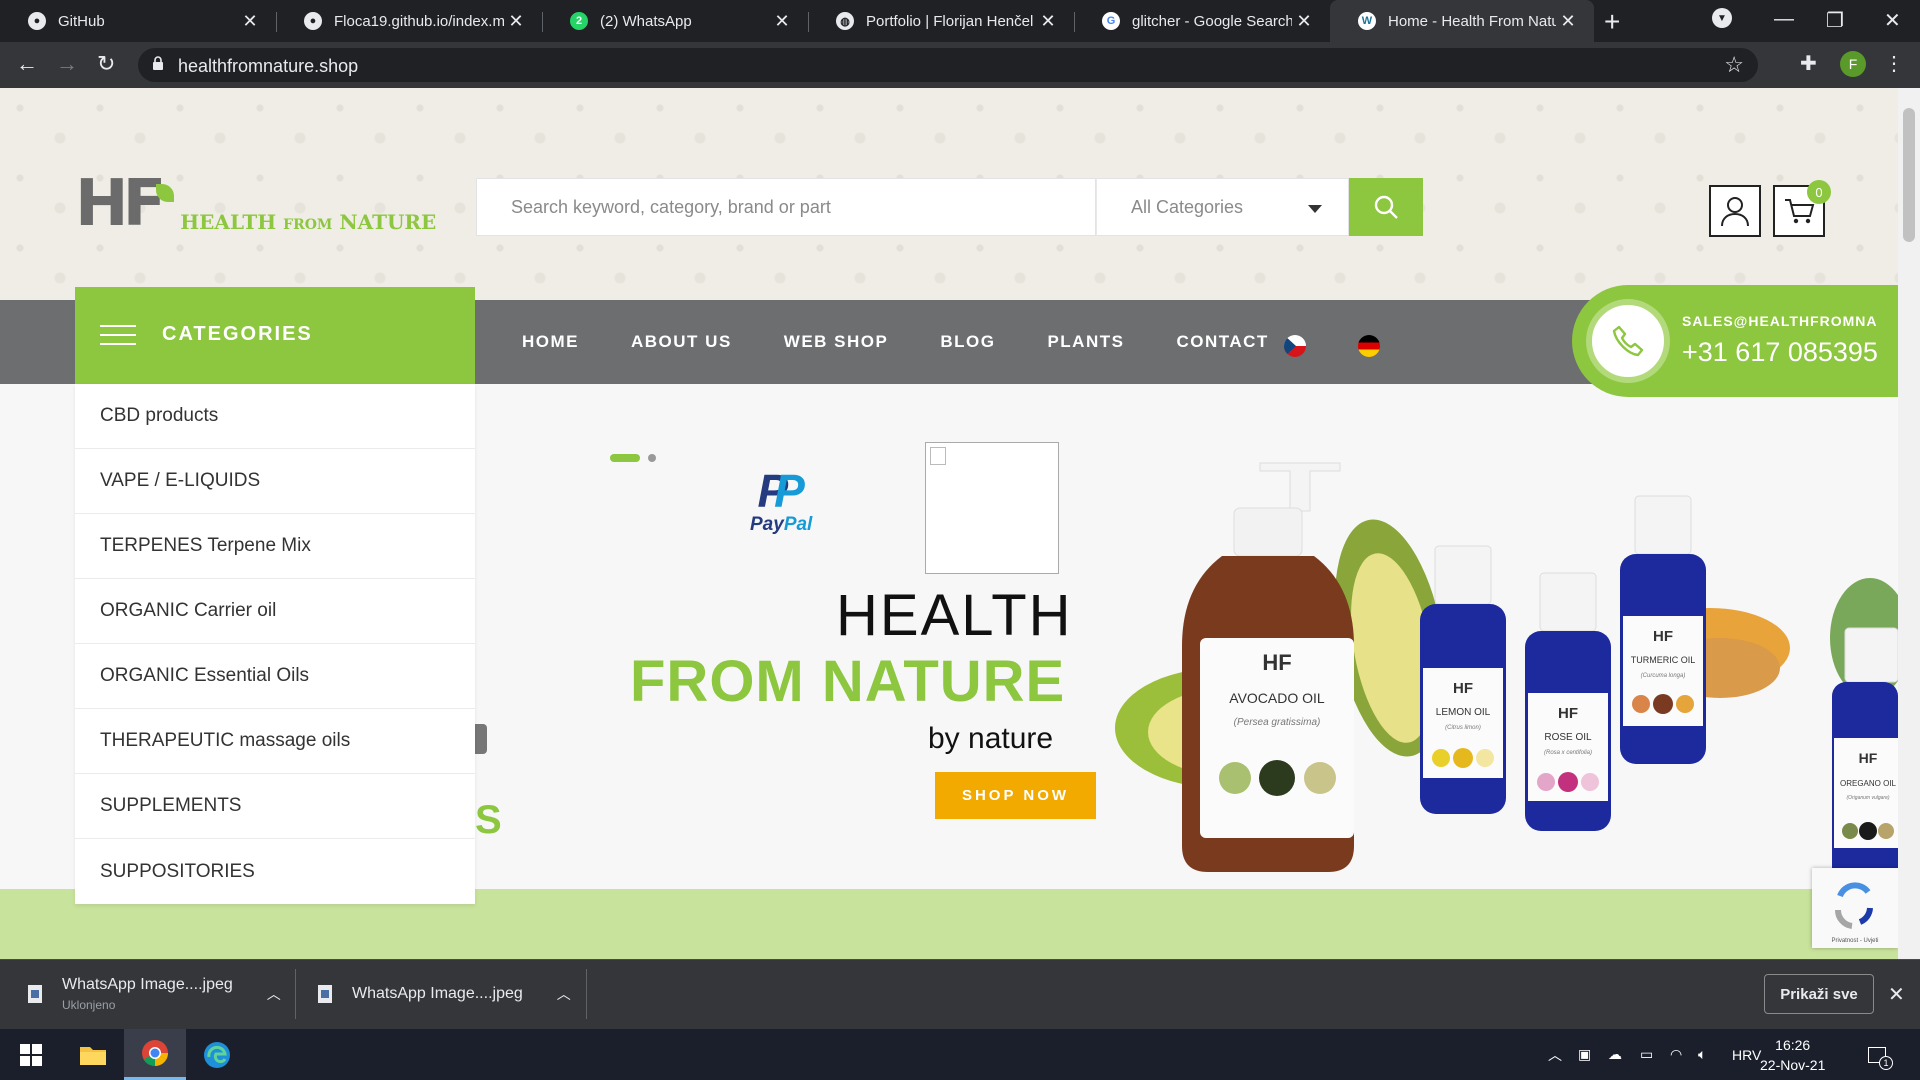 Image resolution: width=1920 pixels, height=1080 pixels. What do you see at coordinates (681, 342) in the screenshot?
I see `nav-about-us: ABOUT US` at bounding box center [681, 342].